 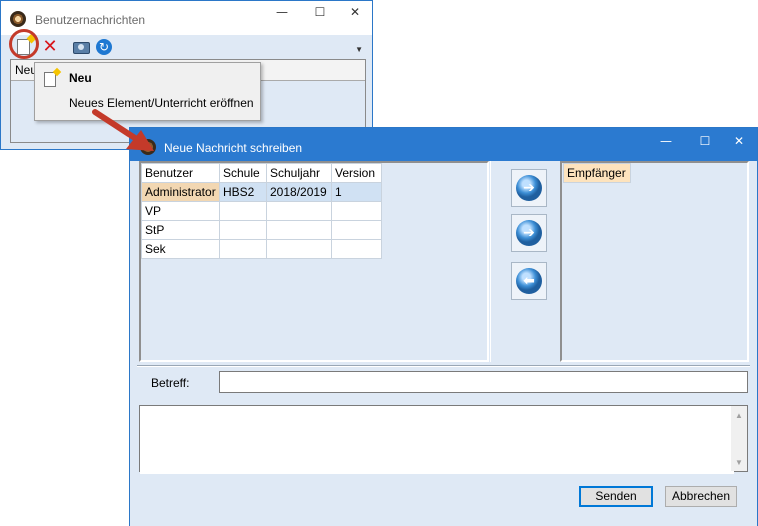 What do you see at coordinates (654, 261) in the screenshot?
I see `recipients-panel: Empfänger` at bounding box center [654, 261].